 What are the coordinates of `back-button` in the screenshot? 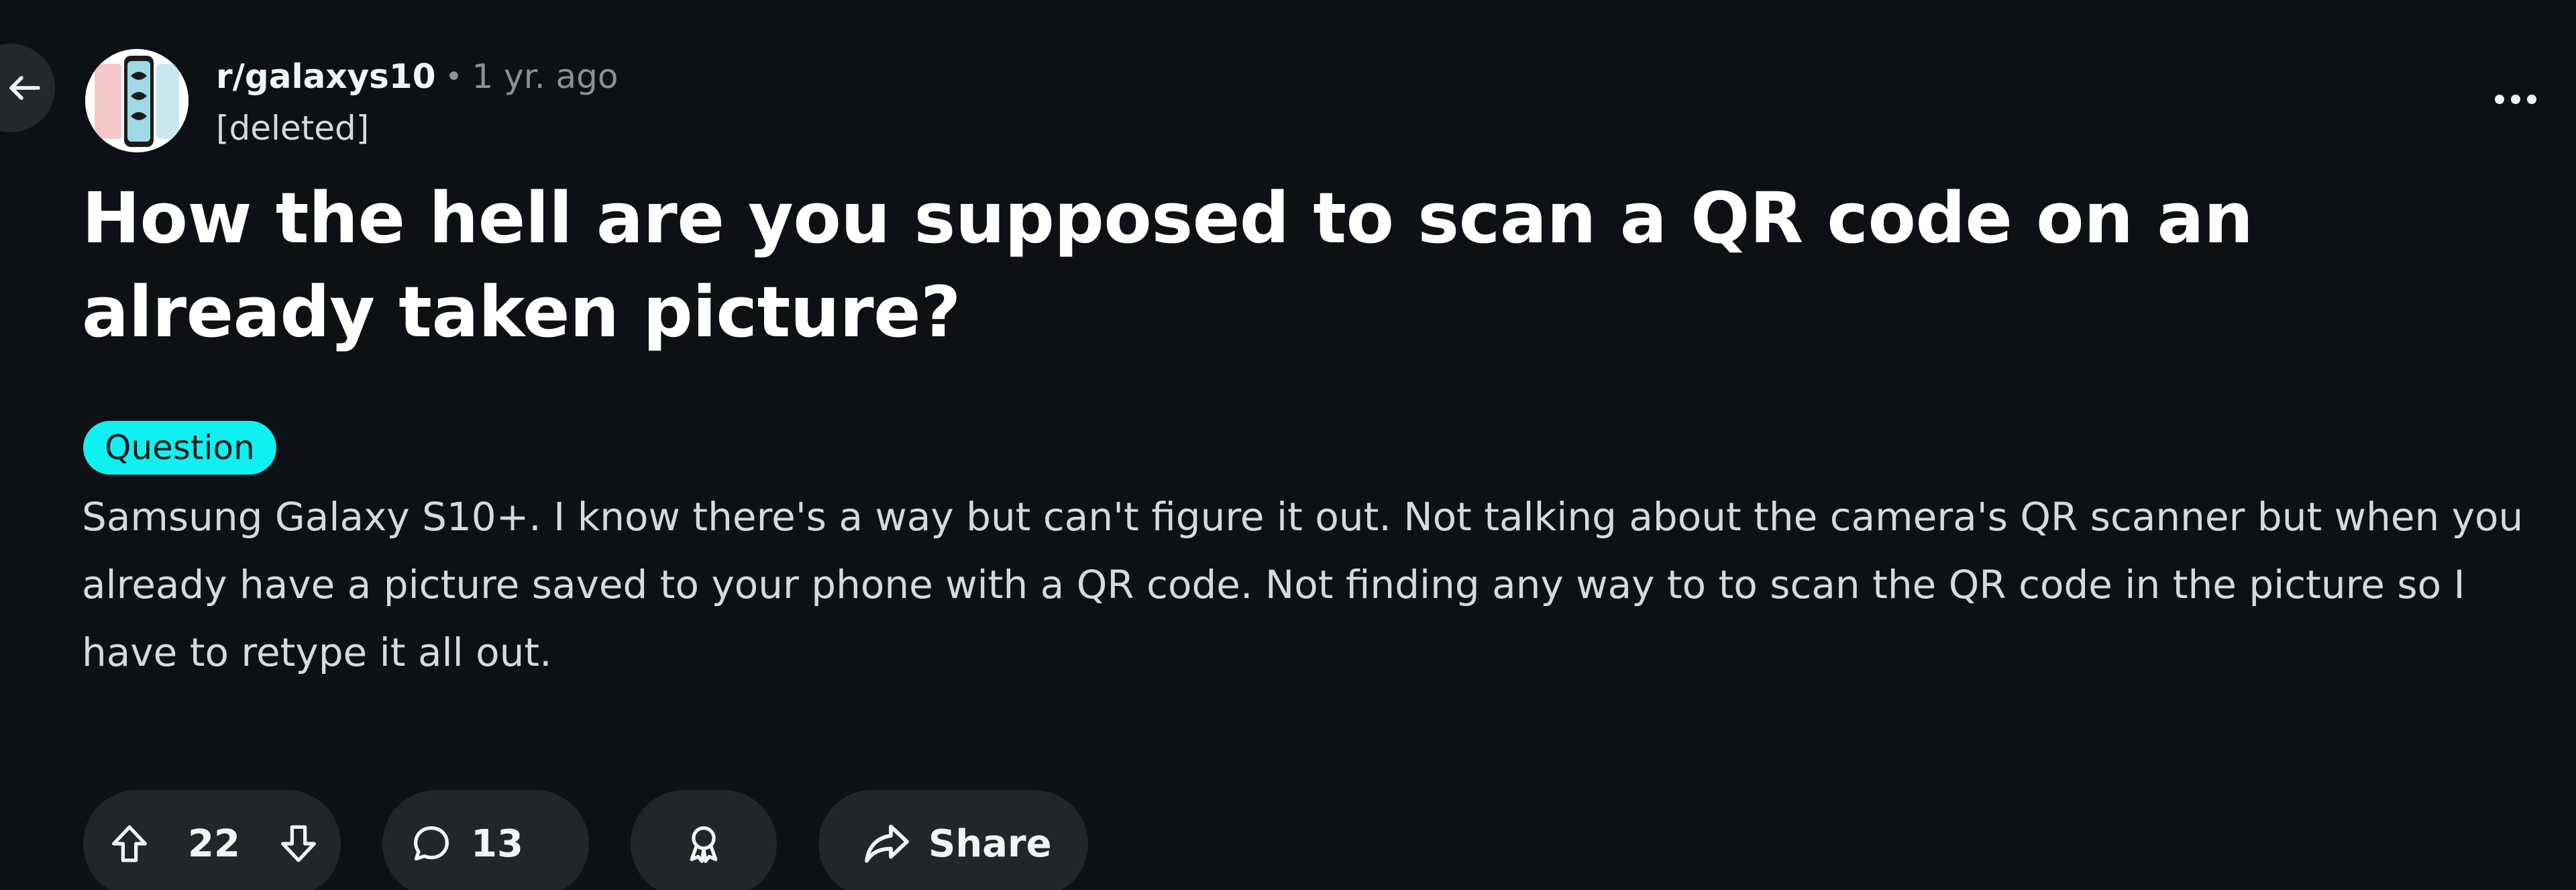 It's located at (27, 88).